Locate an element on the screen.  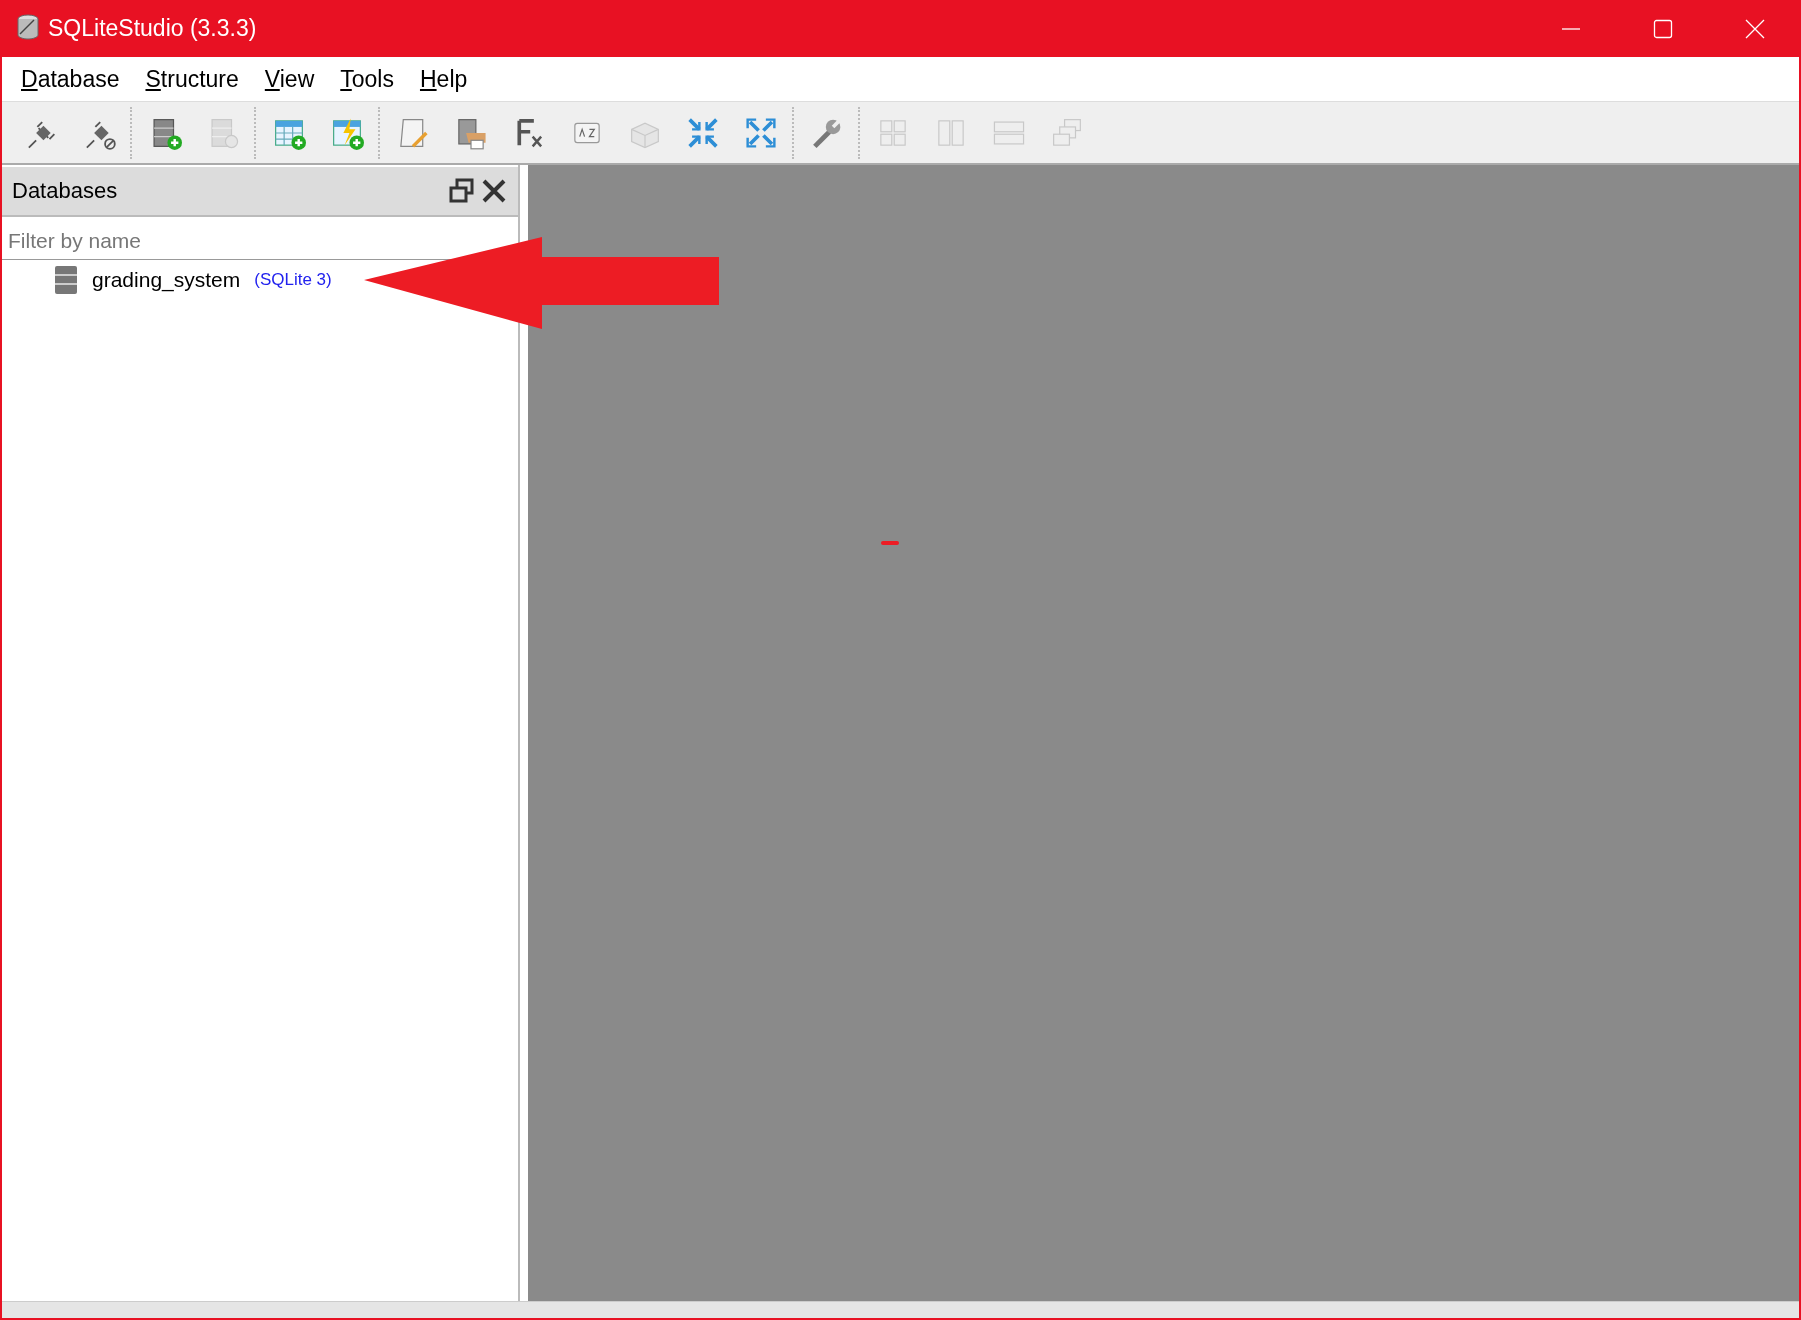
window-title: SQLiteStudio (3.3.3) is located at coordinates (152, 28).